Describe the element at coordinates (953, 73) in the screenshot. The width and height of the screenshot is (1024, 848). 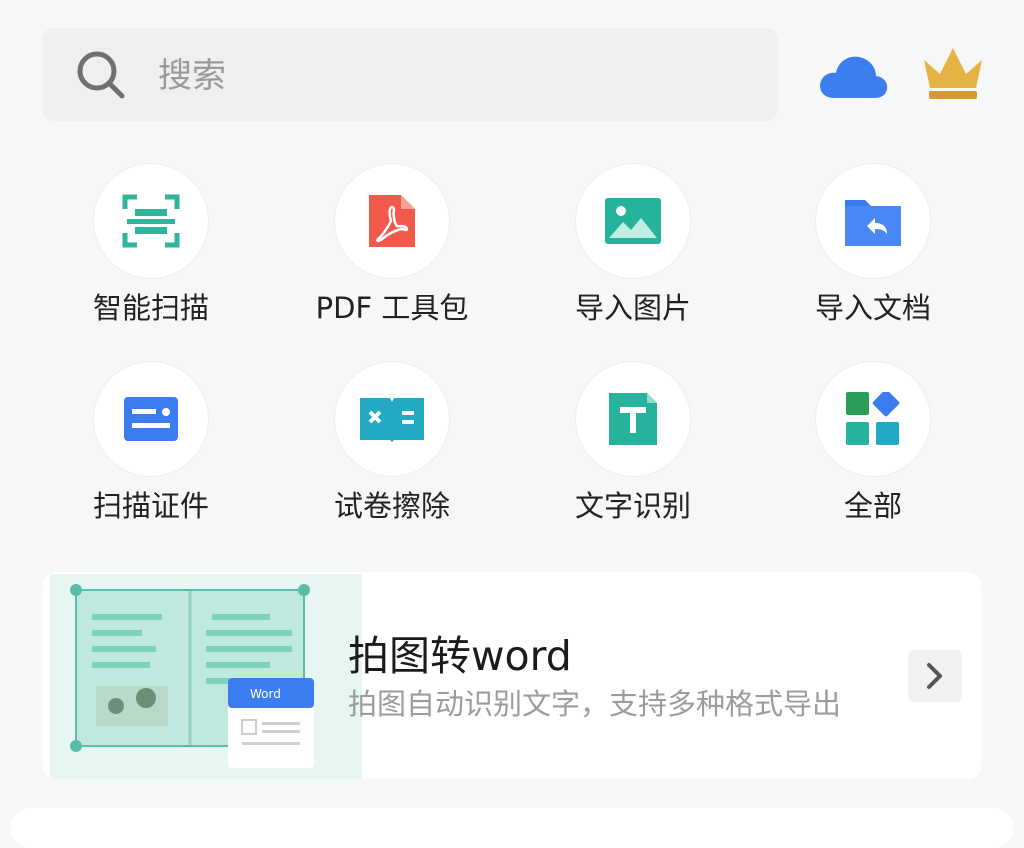
I see `crown-icon` at that location.